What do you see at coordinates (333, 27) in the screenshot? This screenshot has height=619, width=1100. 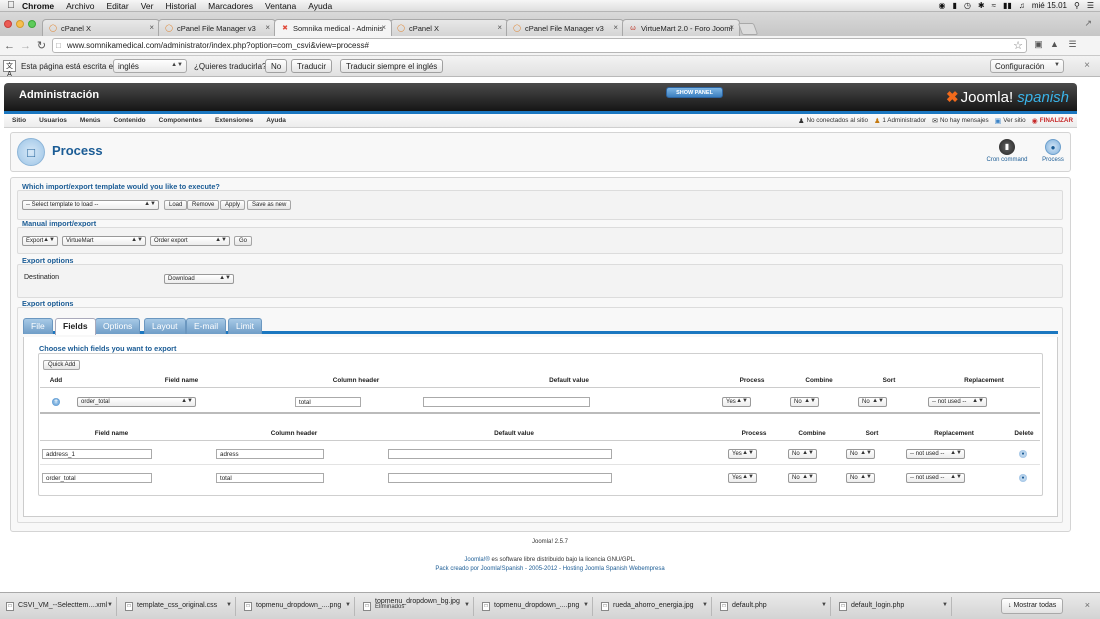 I see `tab-somnika-admin: ✖ Somnika medical - Adminis ×` at bounding box center [333, 27].